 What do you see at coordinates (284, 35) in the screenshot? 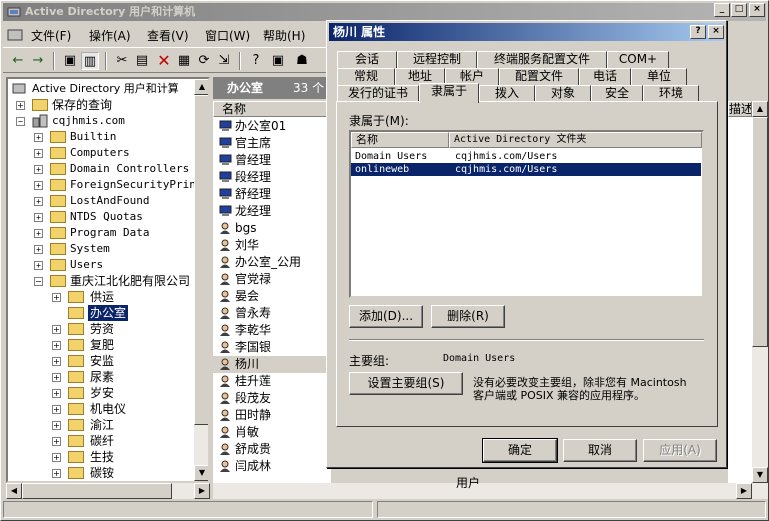
I see `menu-help: 帮助(H)` at bounding box center [284, 35].